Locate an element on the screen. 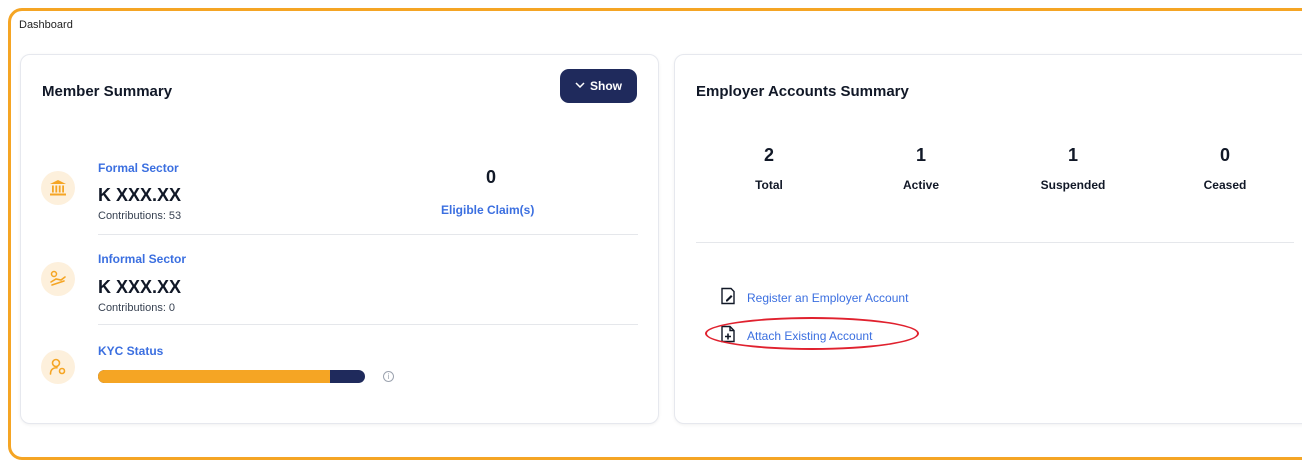  info-icon: i is located at coordinates (388, 376).